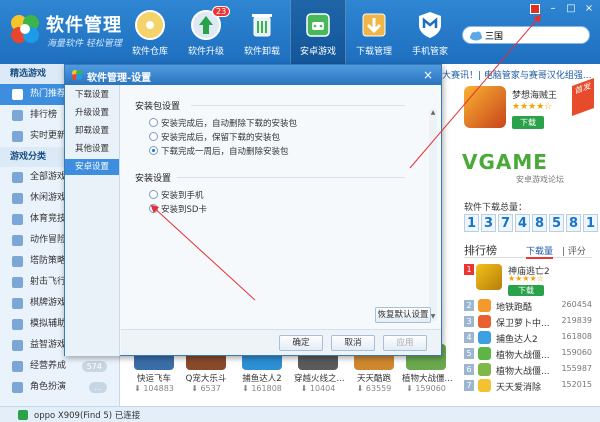 The height and width of the screenshot is (422, 600). I want to click on vgame-banner: VGAME 安卓游戏论坛, so click(526, 172).